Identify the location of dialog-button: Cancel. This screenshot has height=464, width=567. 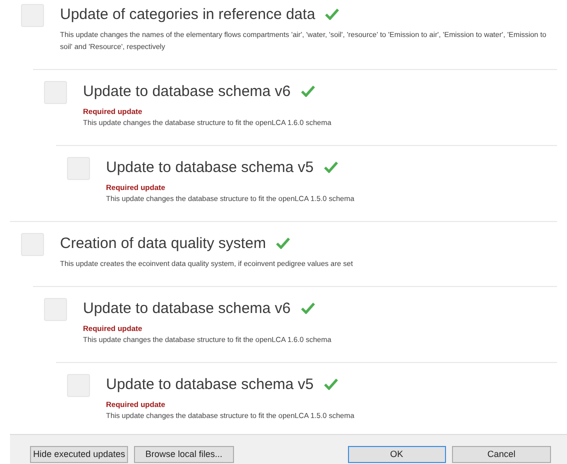
(501, 454).